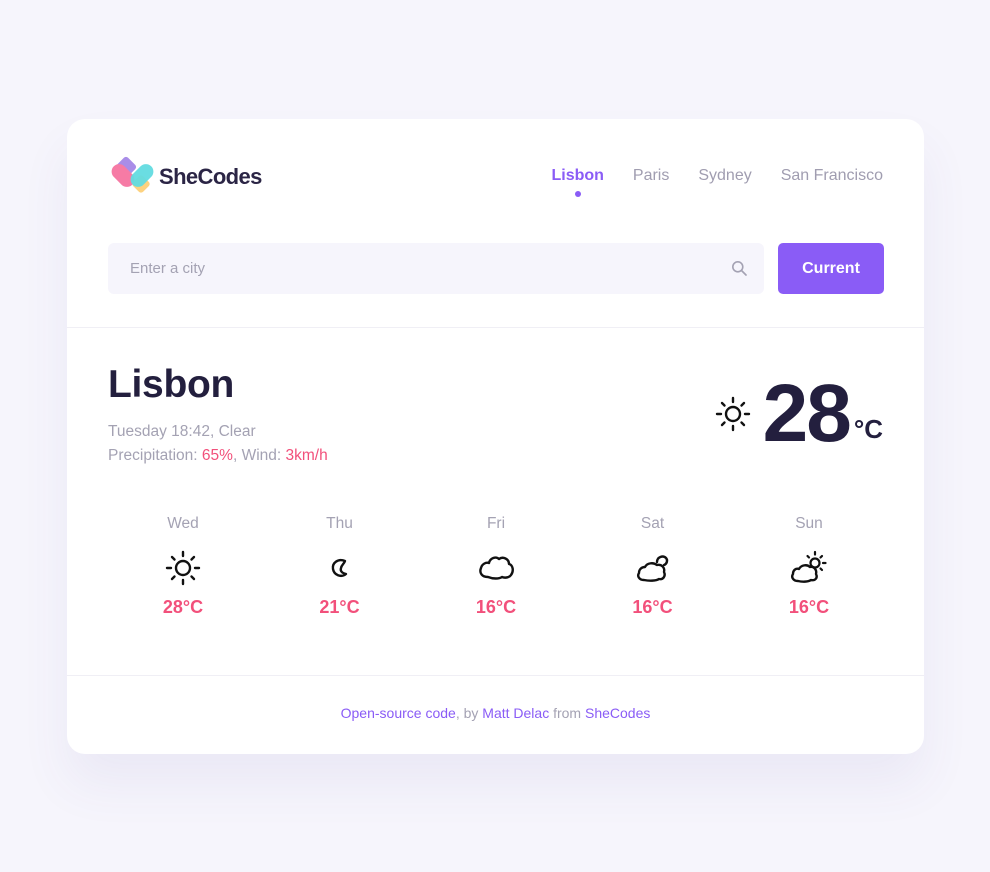 Image resolution: width=990 pixels, height=872 pixels. I want to click on nav-item-label: Sydney, so click(725, 175).